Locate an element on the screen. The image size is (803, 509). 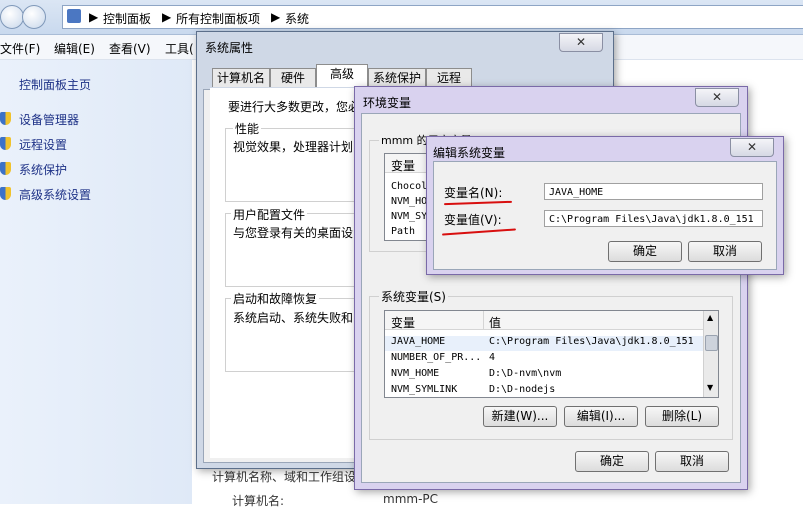
delete-variable-button: 删除(L) is located at coordinates (682, 416).